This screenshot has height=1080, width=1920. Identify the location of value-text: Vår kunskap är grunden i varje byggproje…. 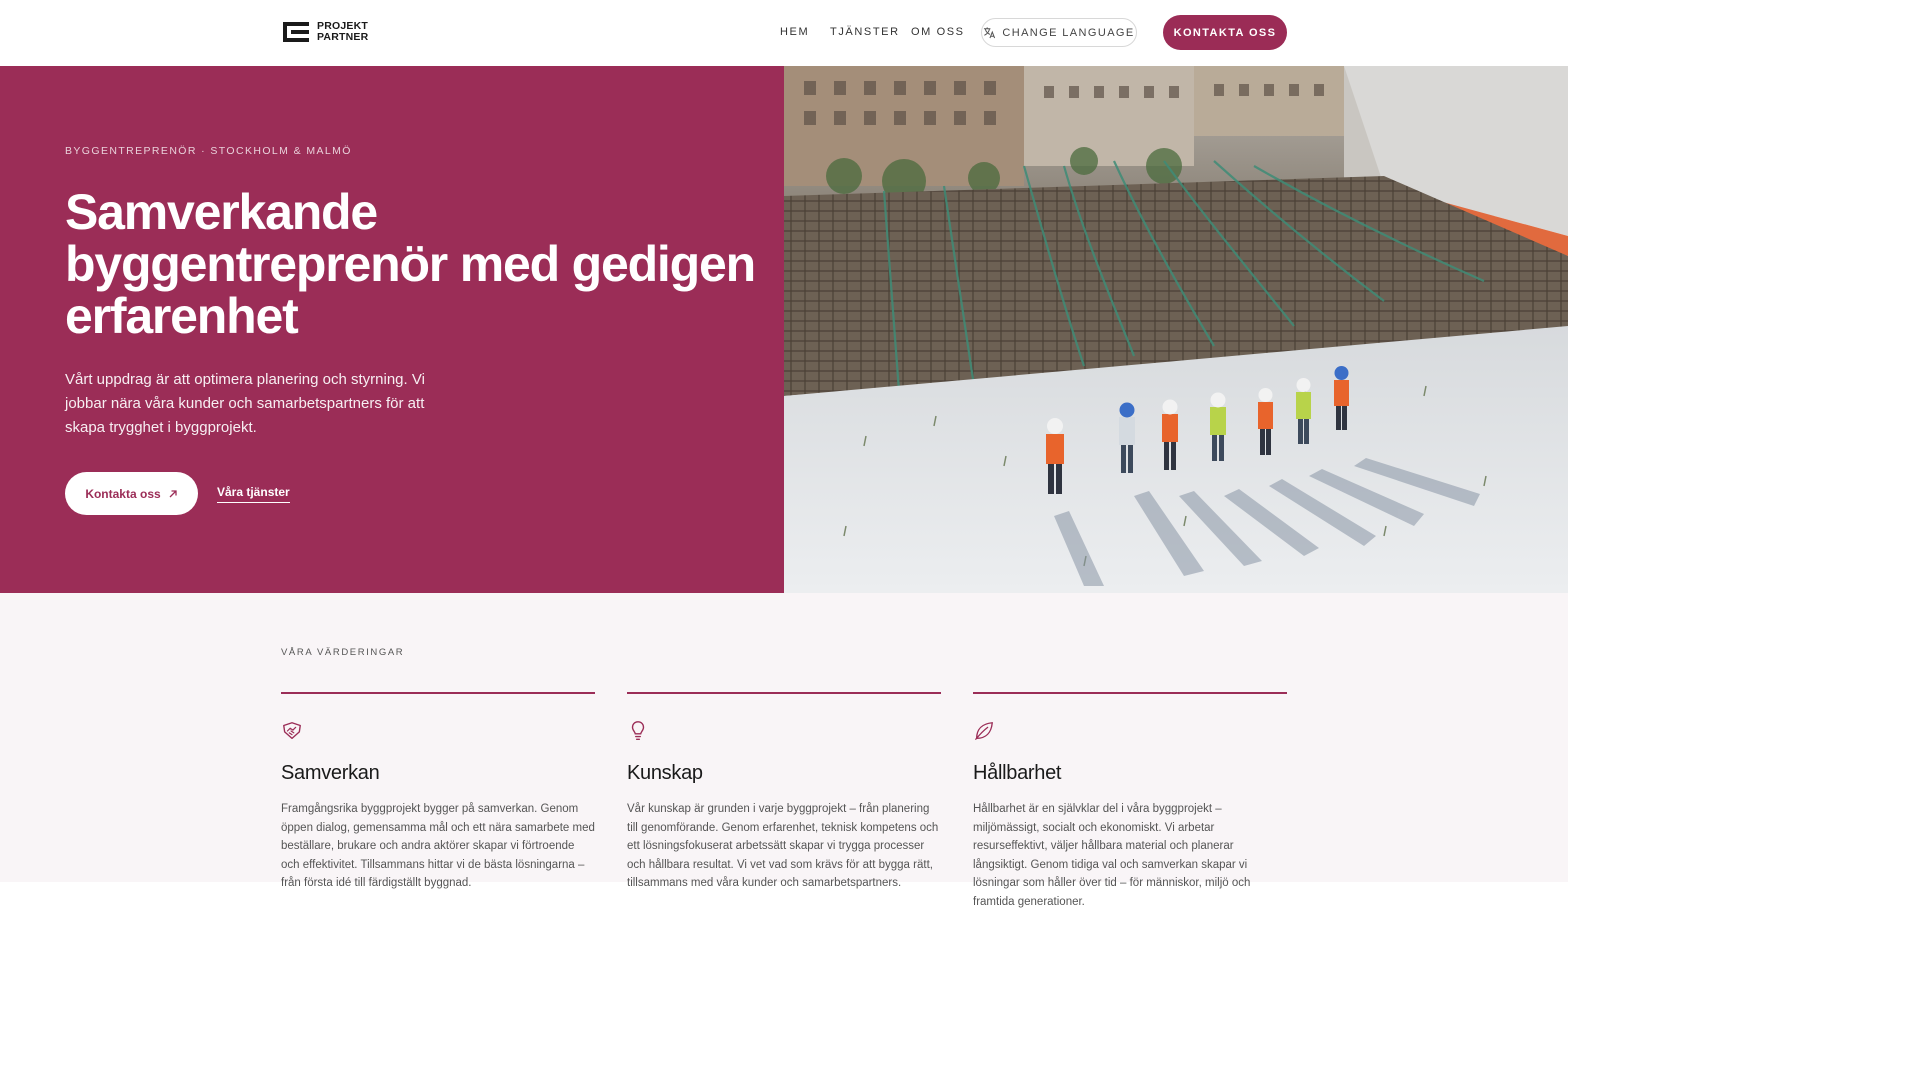
(783, 846).